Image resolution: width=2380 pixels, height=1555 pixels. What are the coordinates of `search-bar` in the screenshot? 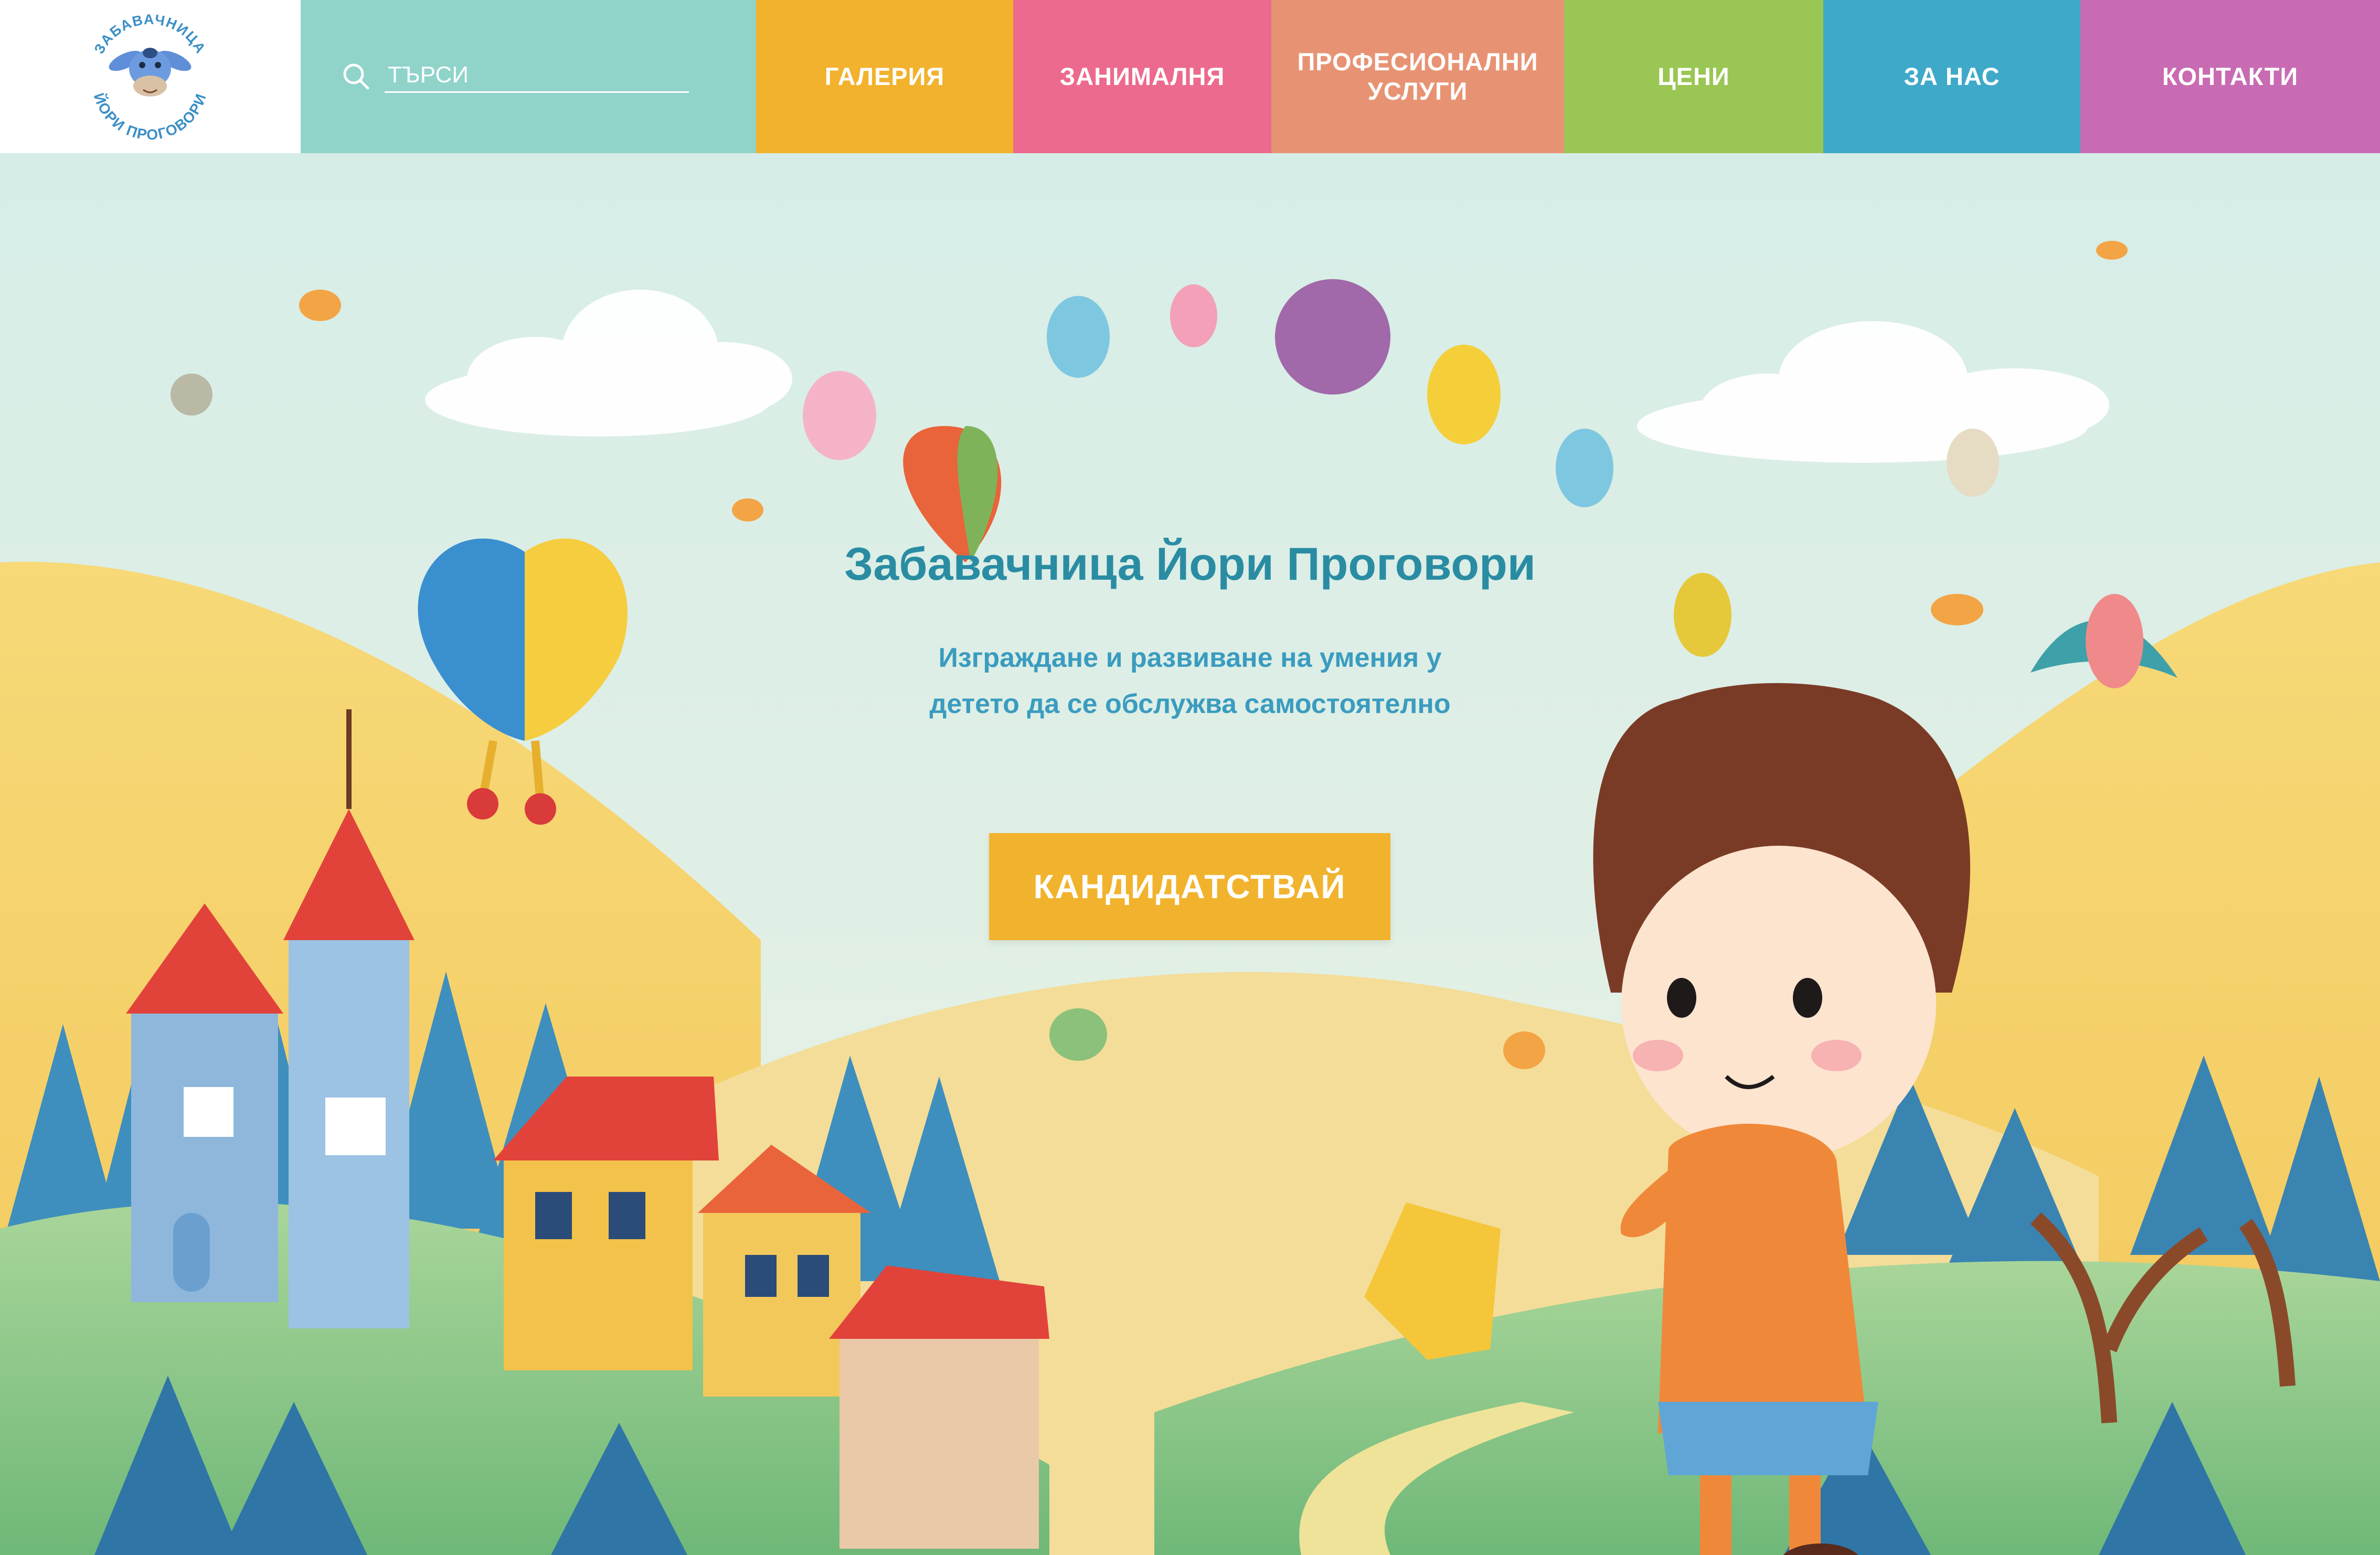 It's located at (528, 76).